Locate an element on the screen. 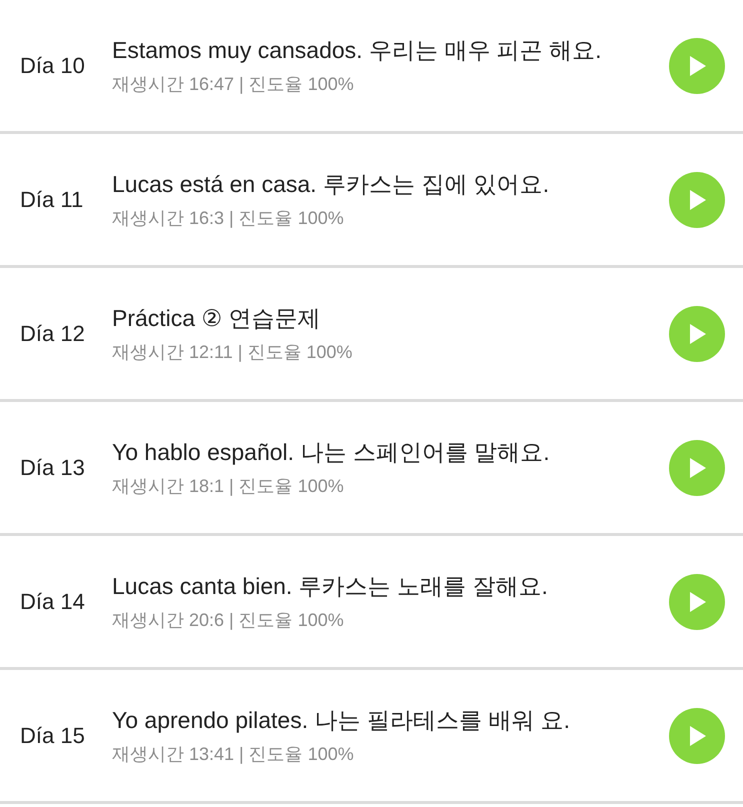 The width and height of the screenshot is (743, 807). lesson-info: 재생시간 16:47 | 진도율 100% is located at coordinates (233, 84).